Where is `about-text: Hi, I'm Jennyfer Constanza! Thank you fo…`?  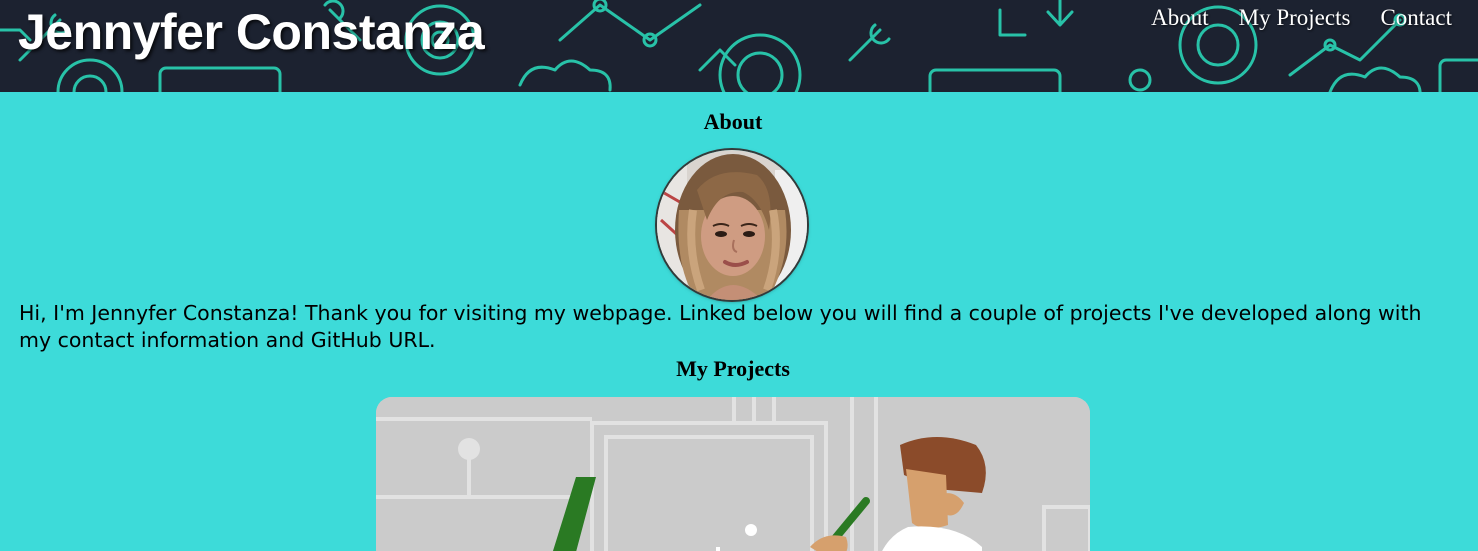 about-text: Hi, I'm Jennyfer Constanza! Thank you fo… is located at coordinates (720, 326).